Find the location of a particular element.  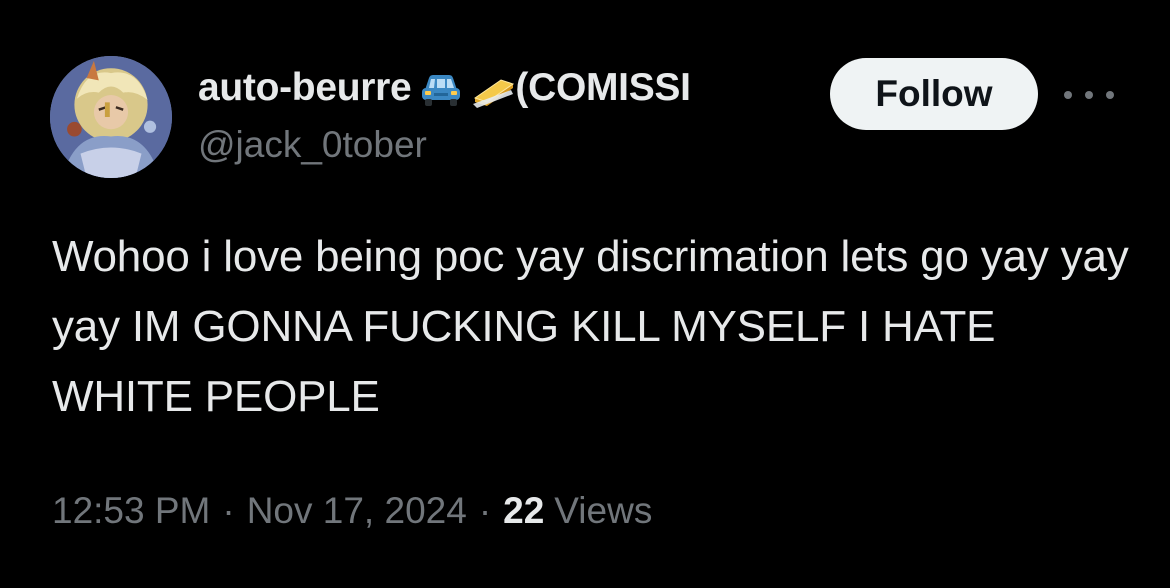

author-name-row: auto-beurre (COMISSI is located at coordinates (509, 88).